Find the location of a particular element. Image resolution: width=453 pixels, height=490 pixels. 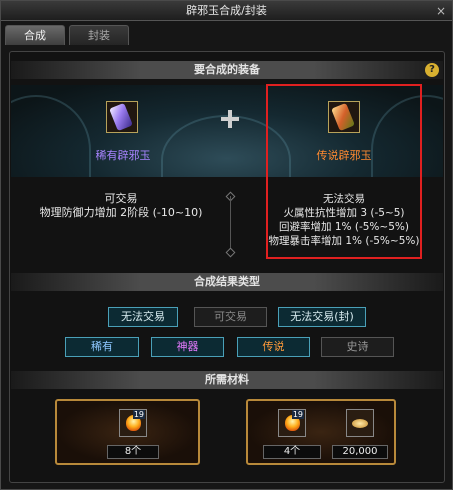

left-item-name: 稀有辟邪玉 is located at coordinates (123, 155).